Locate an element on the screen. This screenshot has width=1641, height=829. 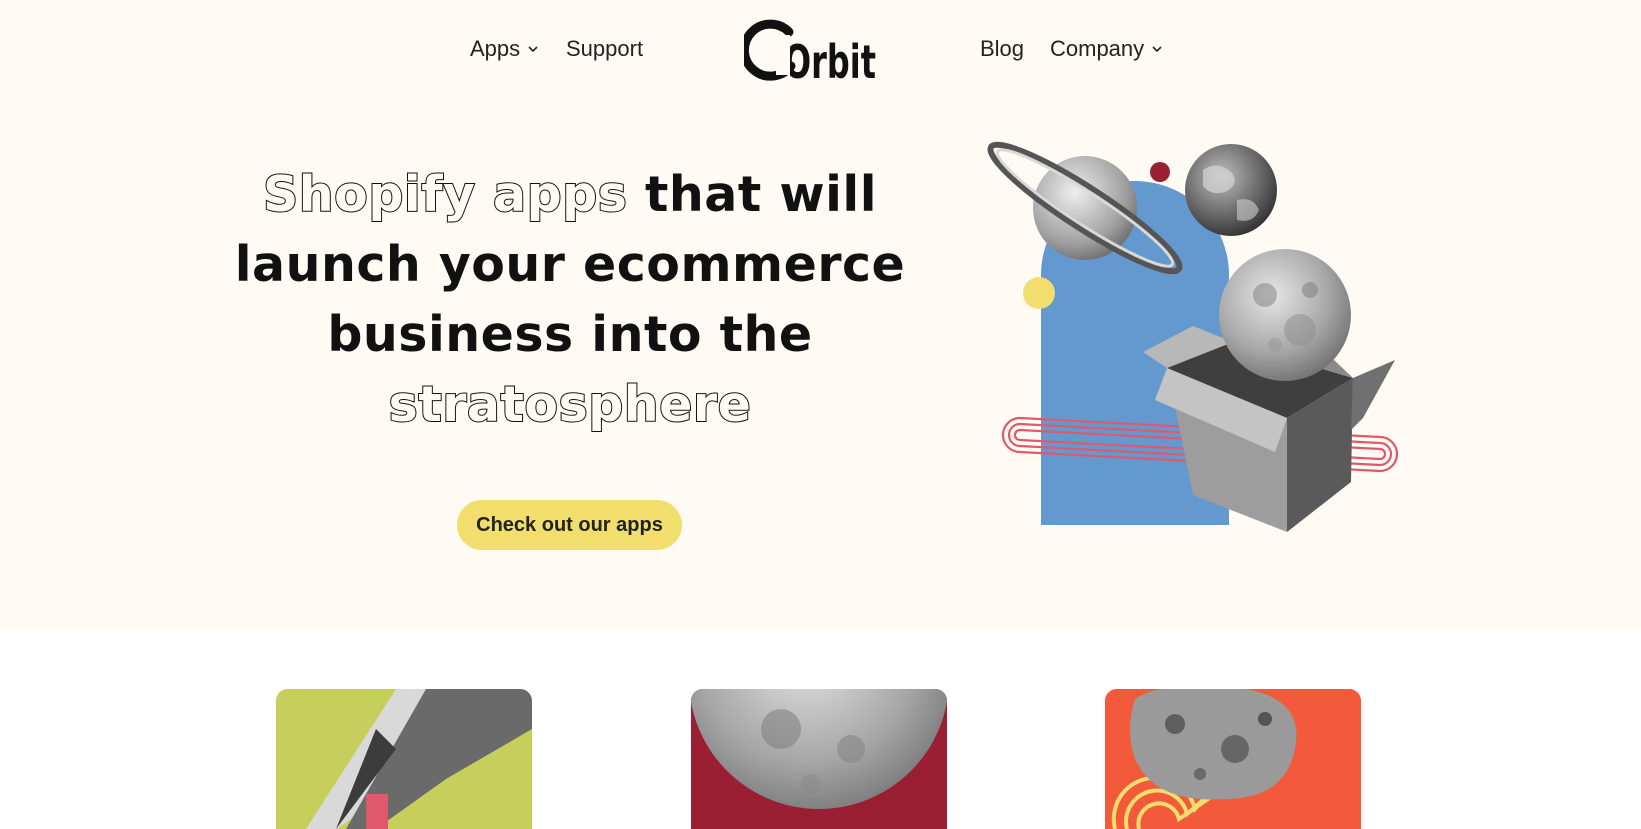
nav-apps-dropdown: Apps is located at coordinates (505, 49).